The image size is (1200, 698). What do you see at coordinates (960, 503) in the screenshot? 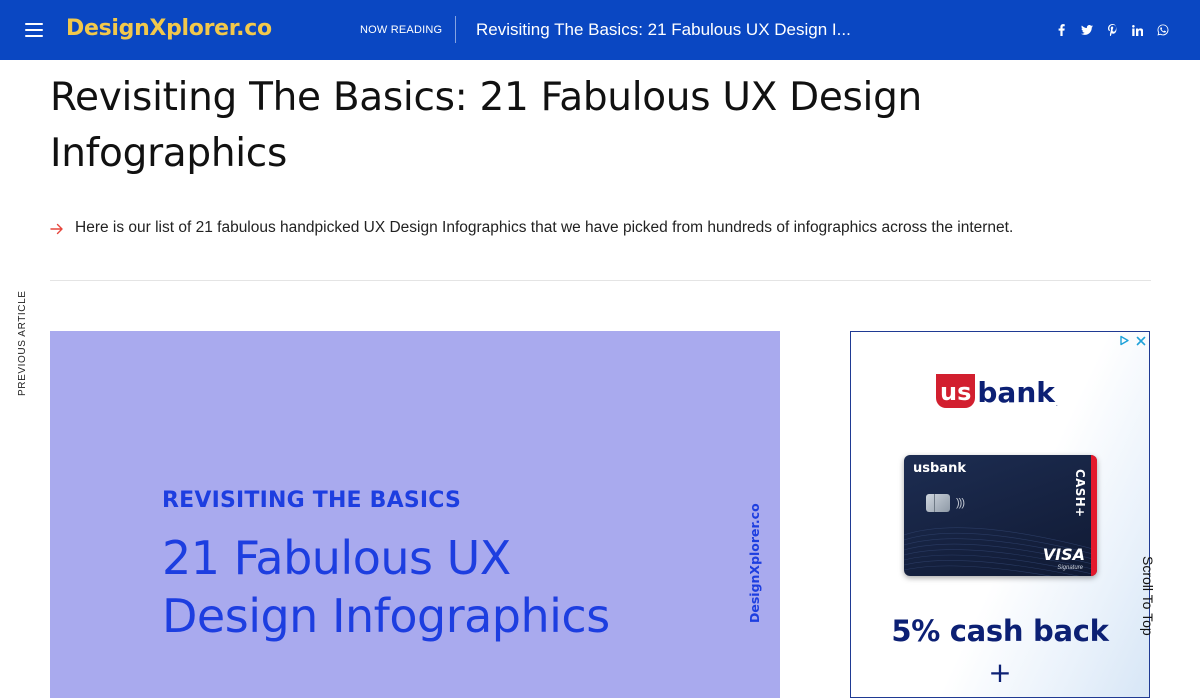
I see `contactless-icon: )))` at bounding box center [960, 503].